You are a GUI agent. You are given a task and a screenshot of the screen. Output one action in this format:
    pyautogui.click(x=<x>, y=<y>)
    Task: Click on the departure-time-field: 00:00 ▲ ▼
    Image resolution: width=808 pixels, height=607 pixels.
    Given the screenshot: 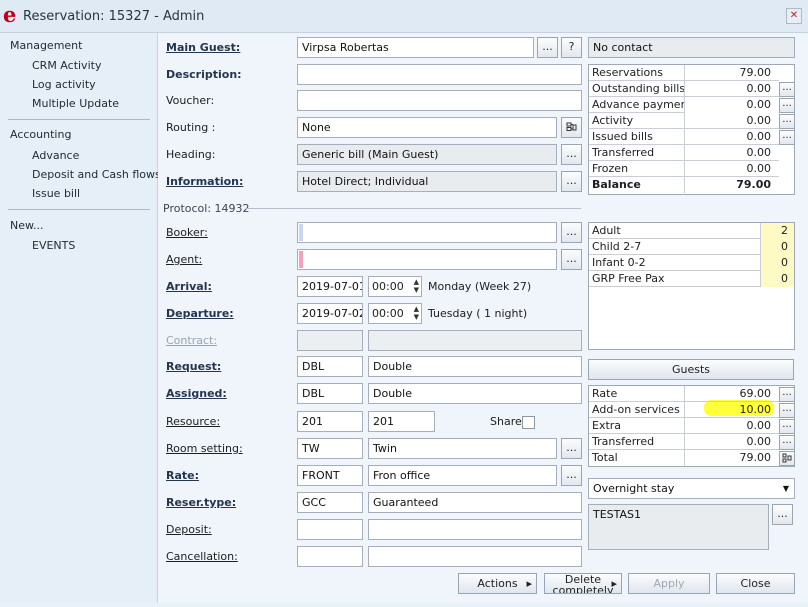 What is the action you would take?
    pyautogui.click(x=395, y=313)
    